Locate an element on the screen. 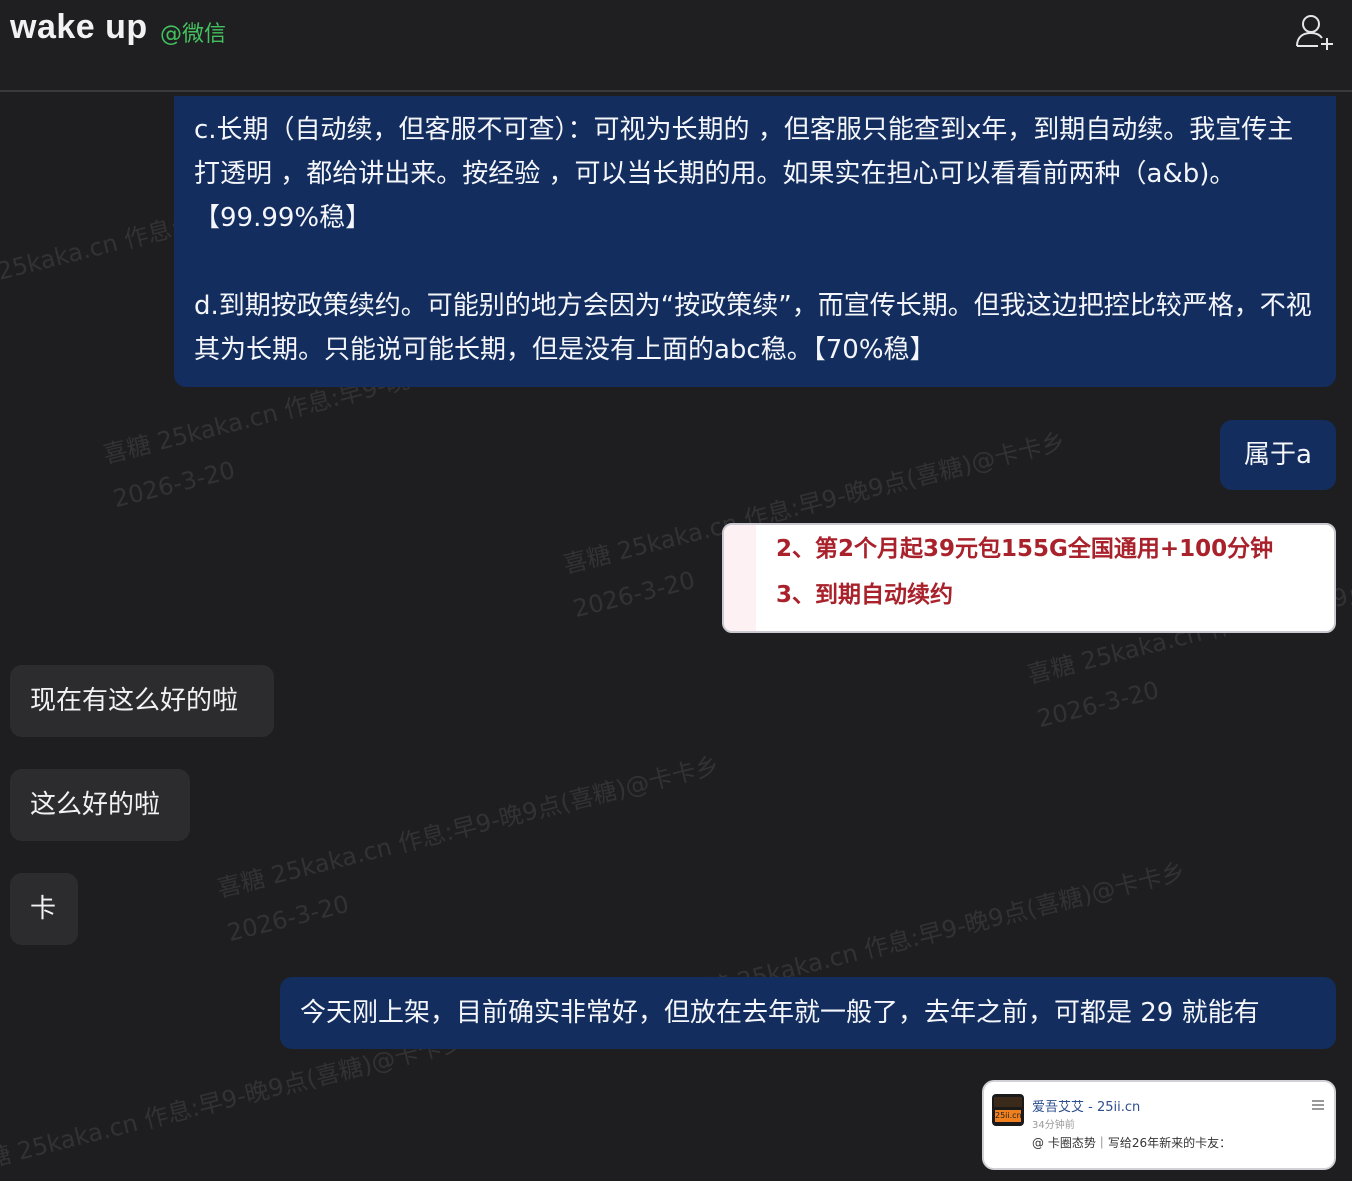  menu-icon is located at coordinates (1318, 1105).